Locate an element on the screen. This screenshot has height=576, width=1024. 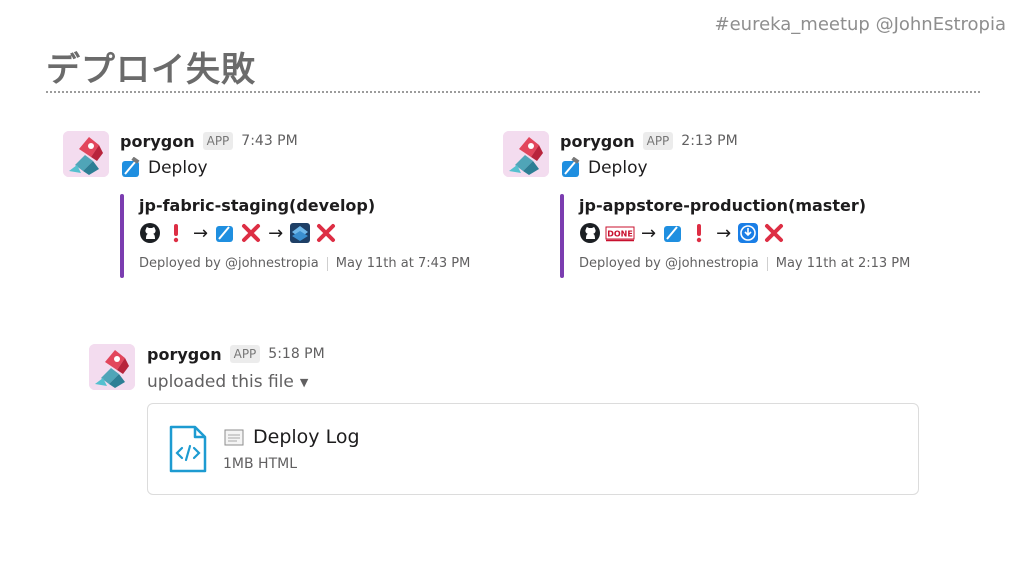
deploy-date: May 11th at 7:43 PM is located at coordinates (403, 263).